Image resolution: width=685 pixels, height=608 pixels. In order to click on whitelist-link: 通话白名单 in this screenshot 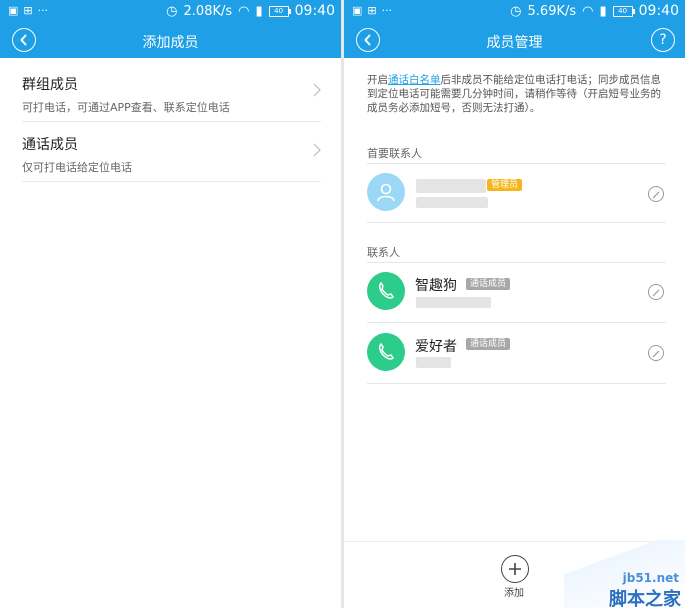, I will do `click(414, 80)`.